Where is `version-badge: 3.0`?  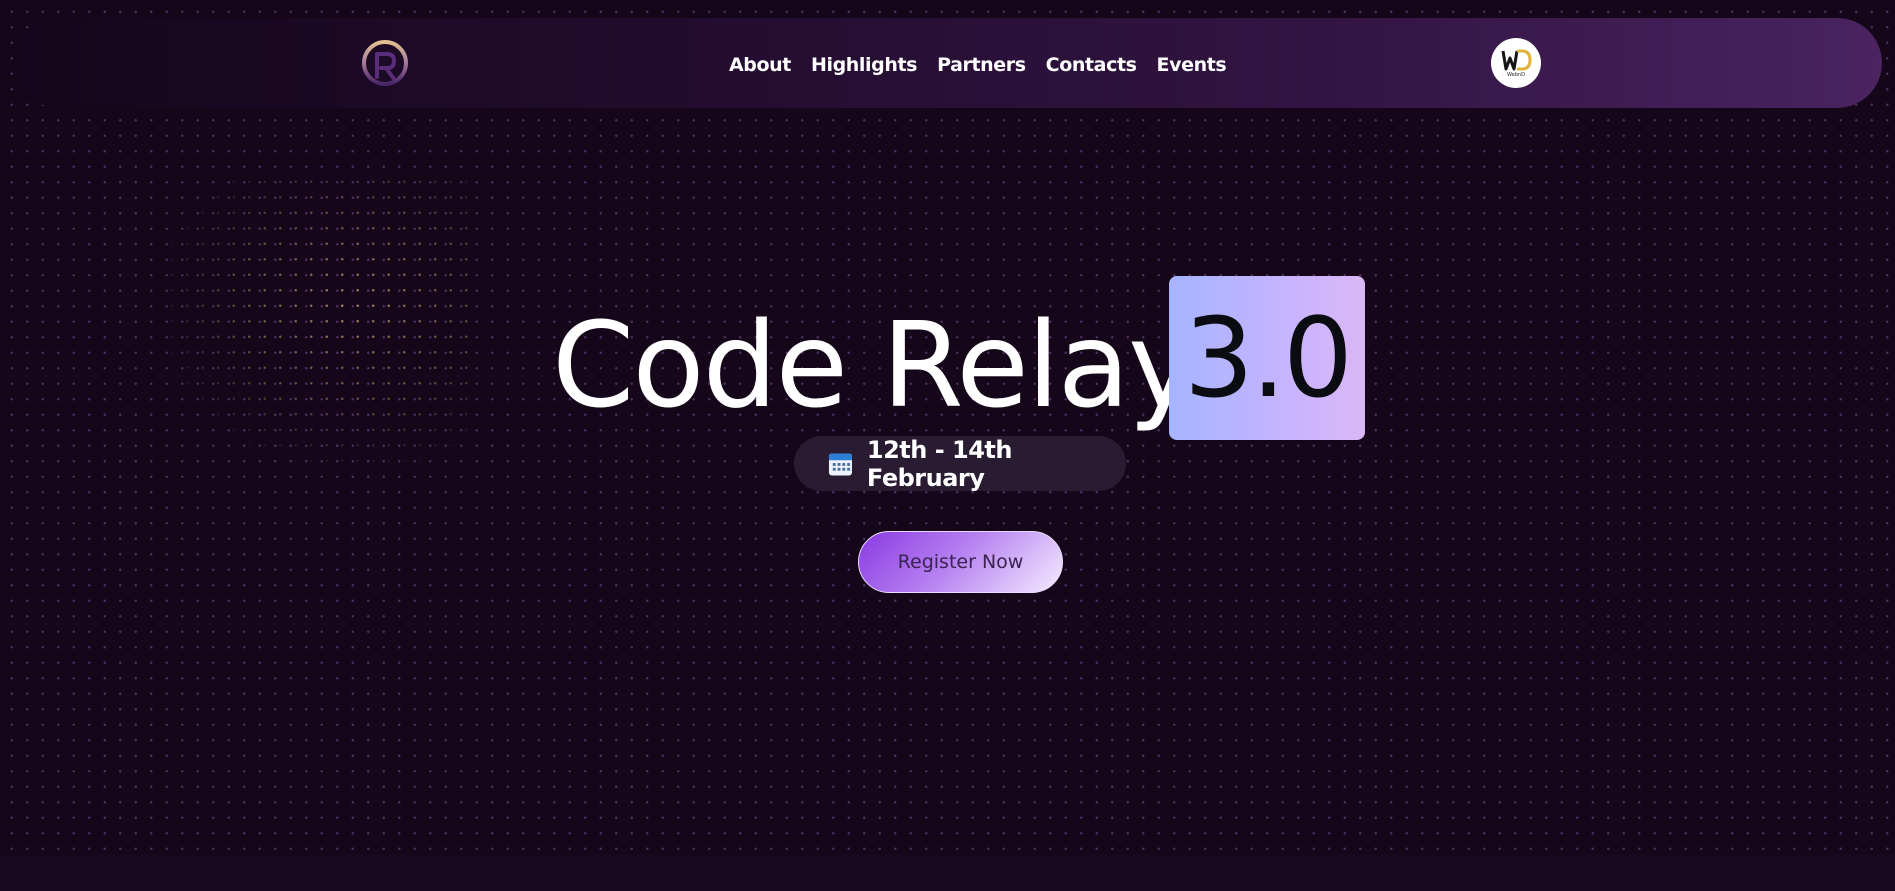 version-badge: 3.0 is located at coordinates (1267, 358).